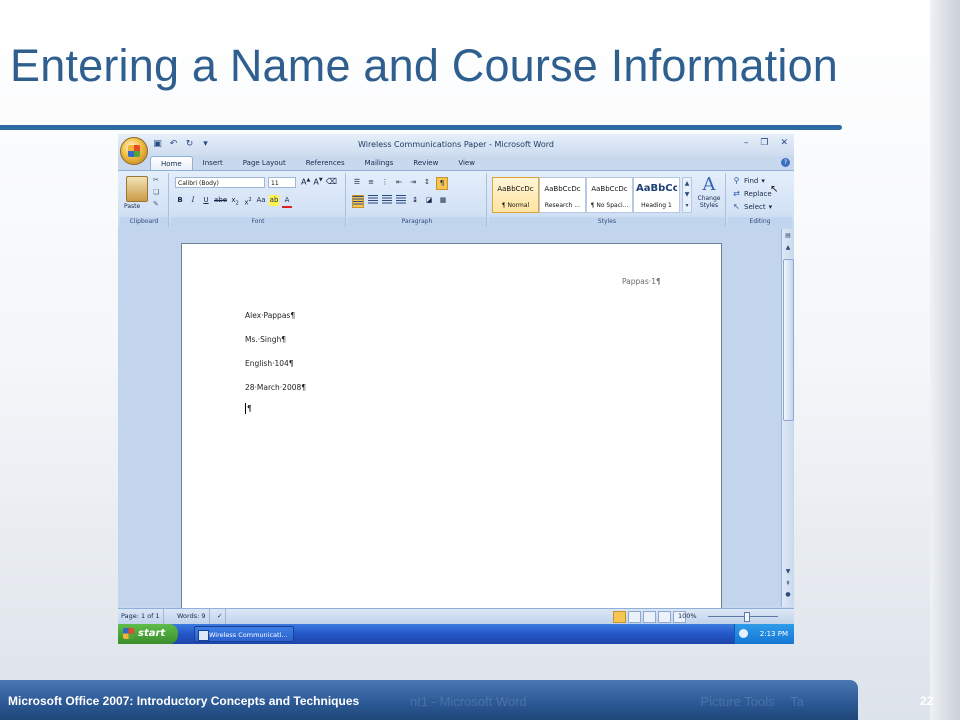 Image resolution: width=960 pixels, height=720 pixels. Describe the element at coordinates (357, 182) in the screenshot. I see `bullets-icon: ☰` at that location.